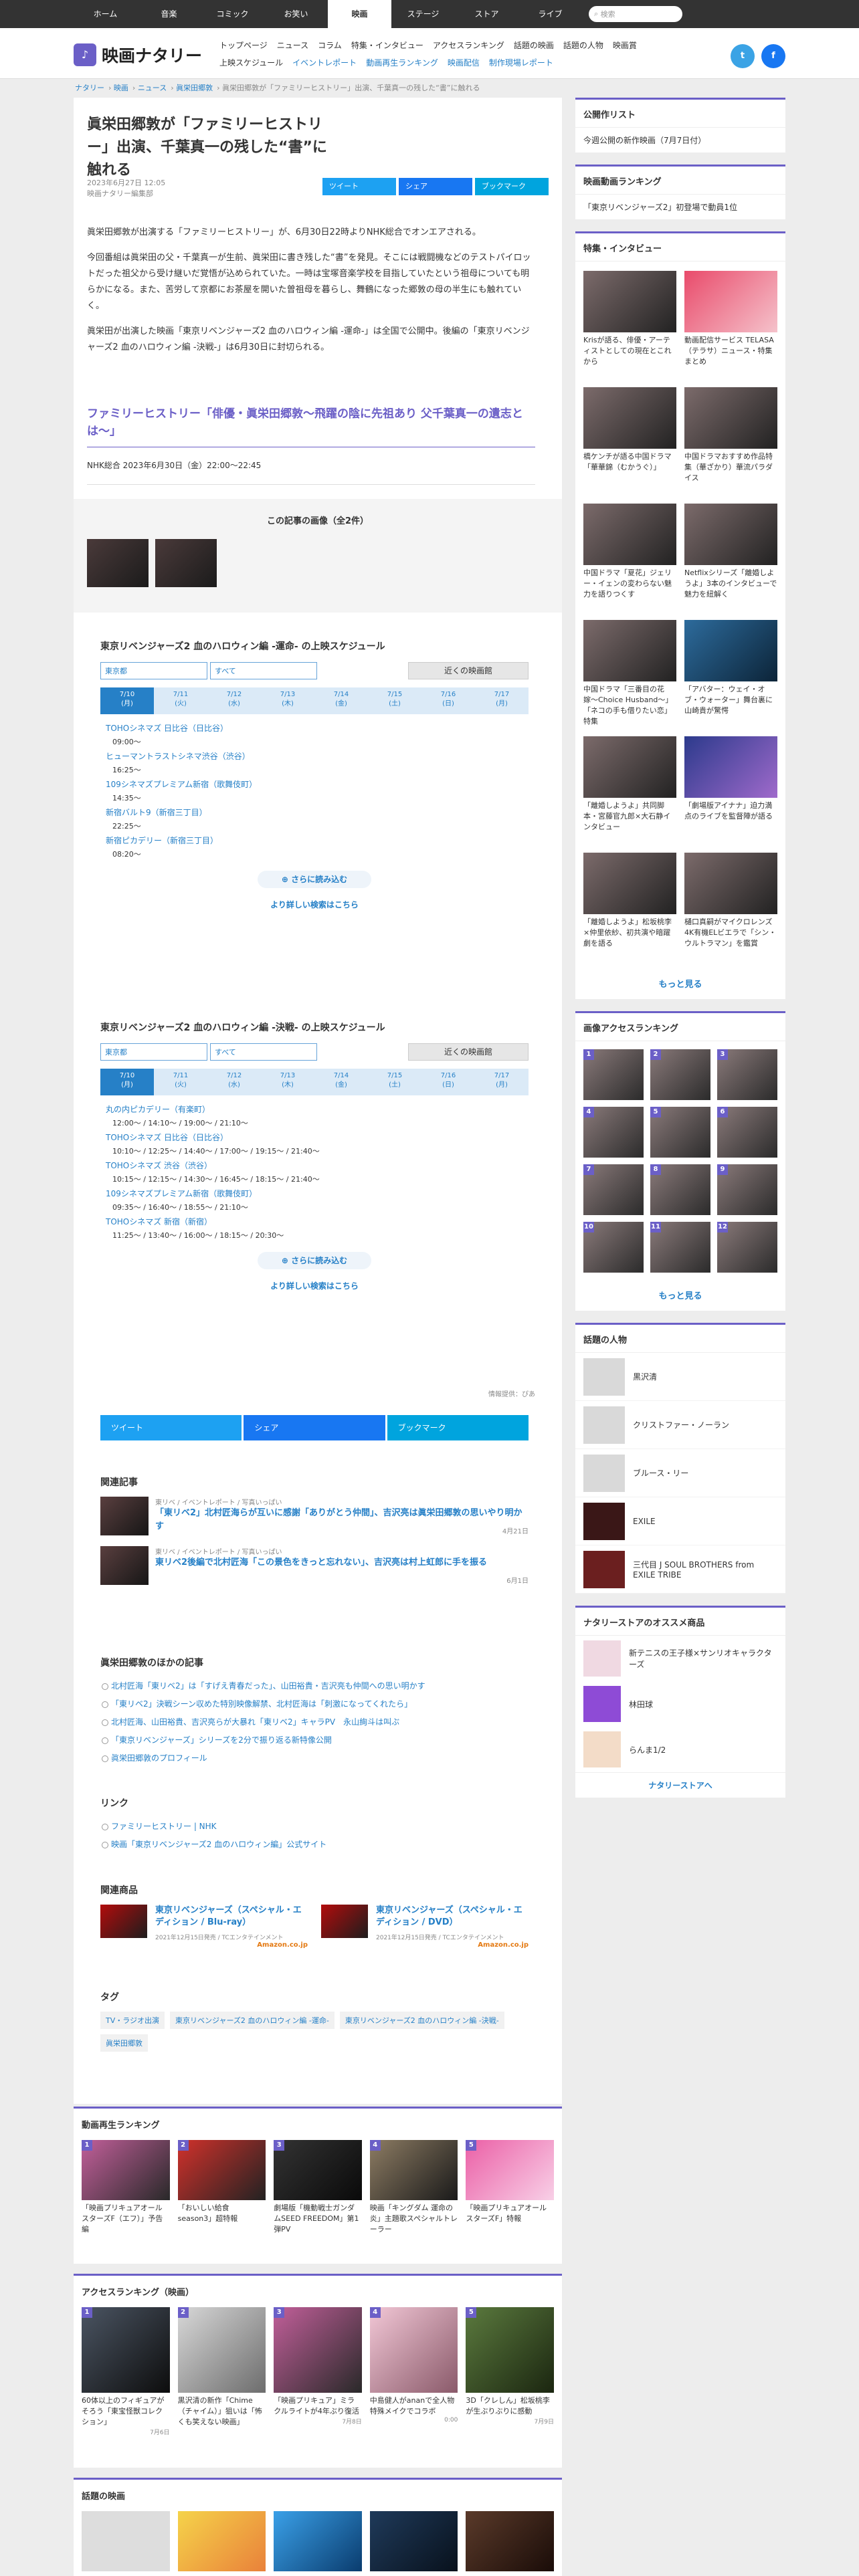 Image resolution: width=859 pixels, height=2576 pixels. What do you see at coordinates (510, 2371) in the screenshot?
I see `ranking-item: 5 3D「クレしん」松坂桃李が生ぶりぶりに感動 7月9日` at bounding box center [510, 2371].